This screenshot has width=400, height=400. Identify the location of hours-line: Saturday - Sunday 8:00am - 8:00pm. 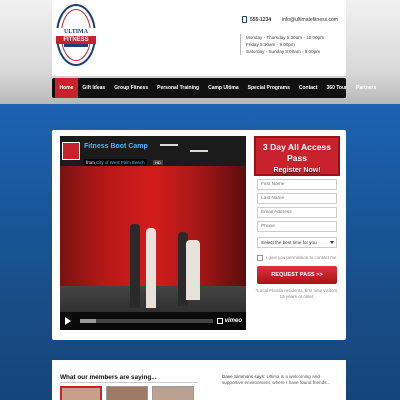
(283, 51).